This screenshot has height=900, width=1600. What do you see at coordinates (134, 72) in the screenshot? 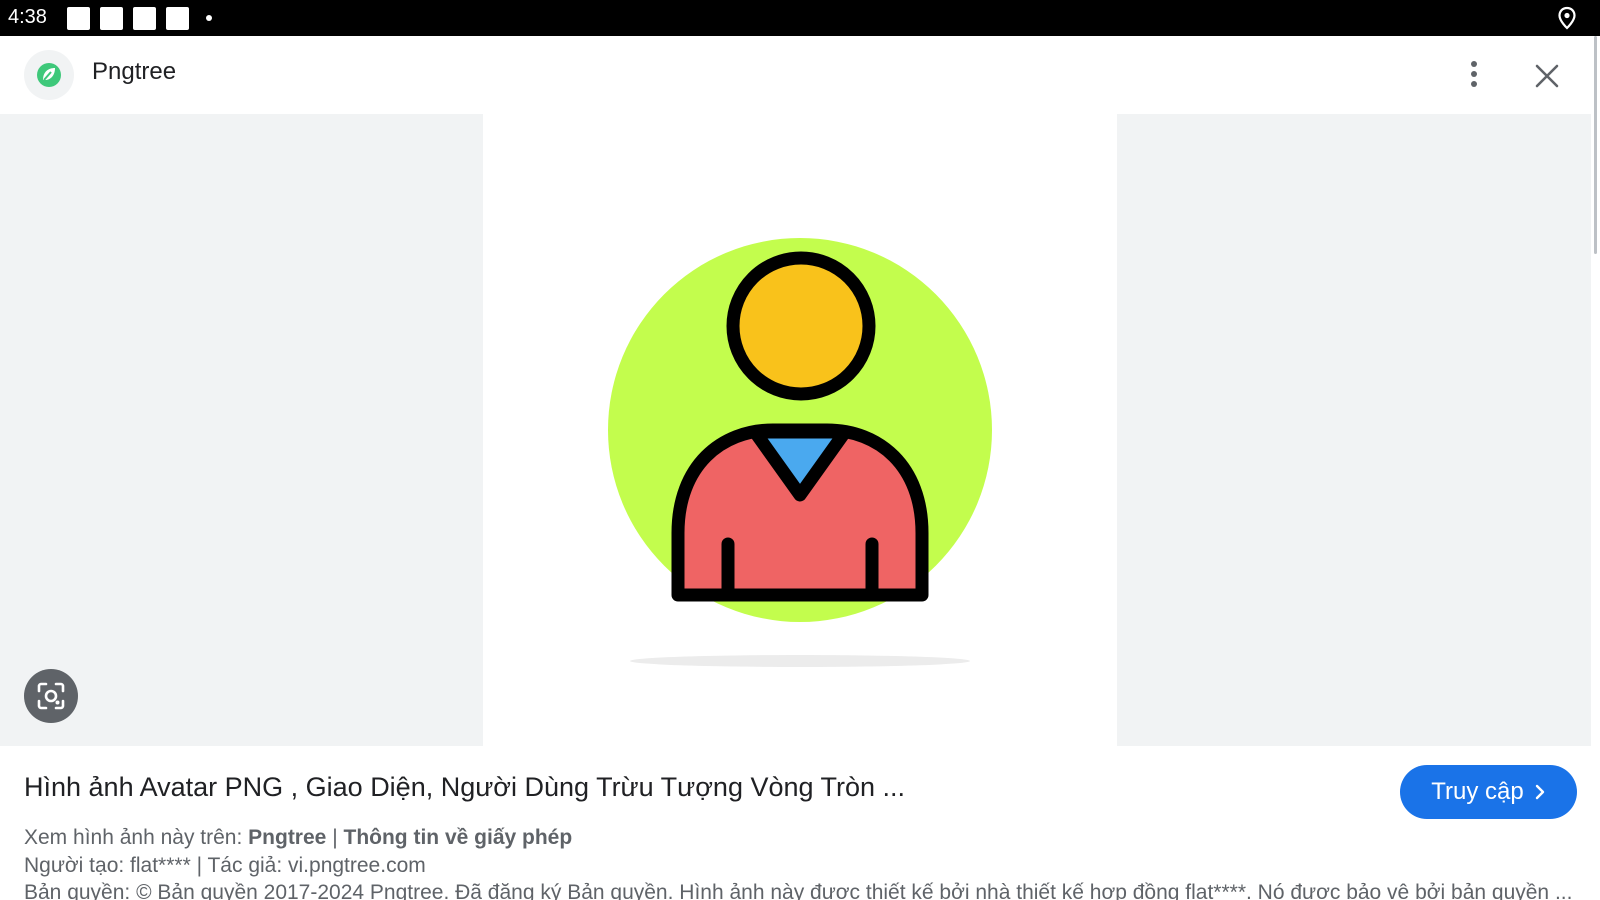
I see `site-name: Pngtree` at bounding box center [134, 72].